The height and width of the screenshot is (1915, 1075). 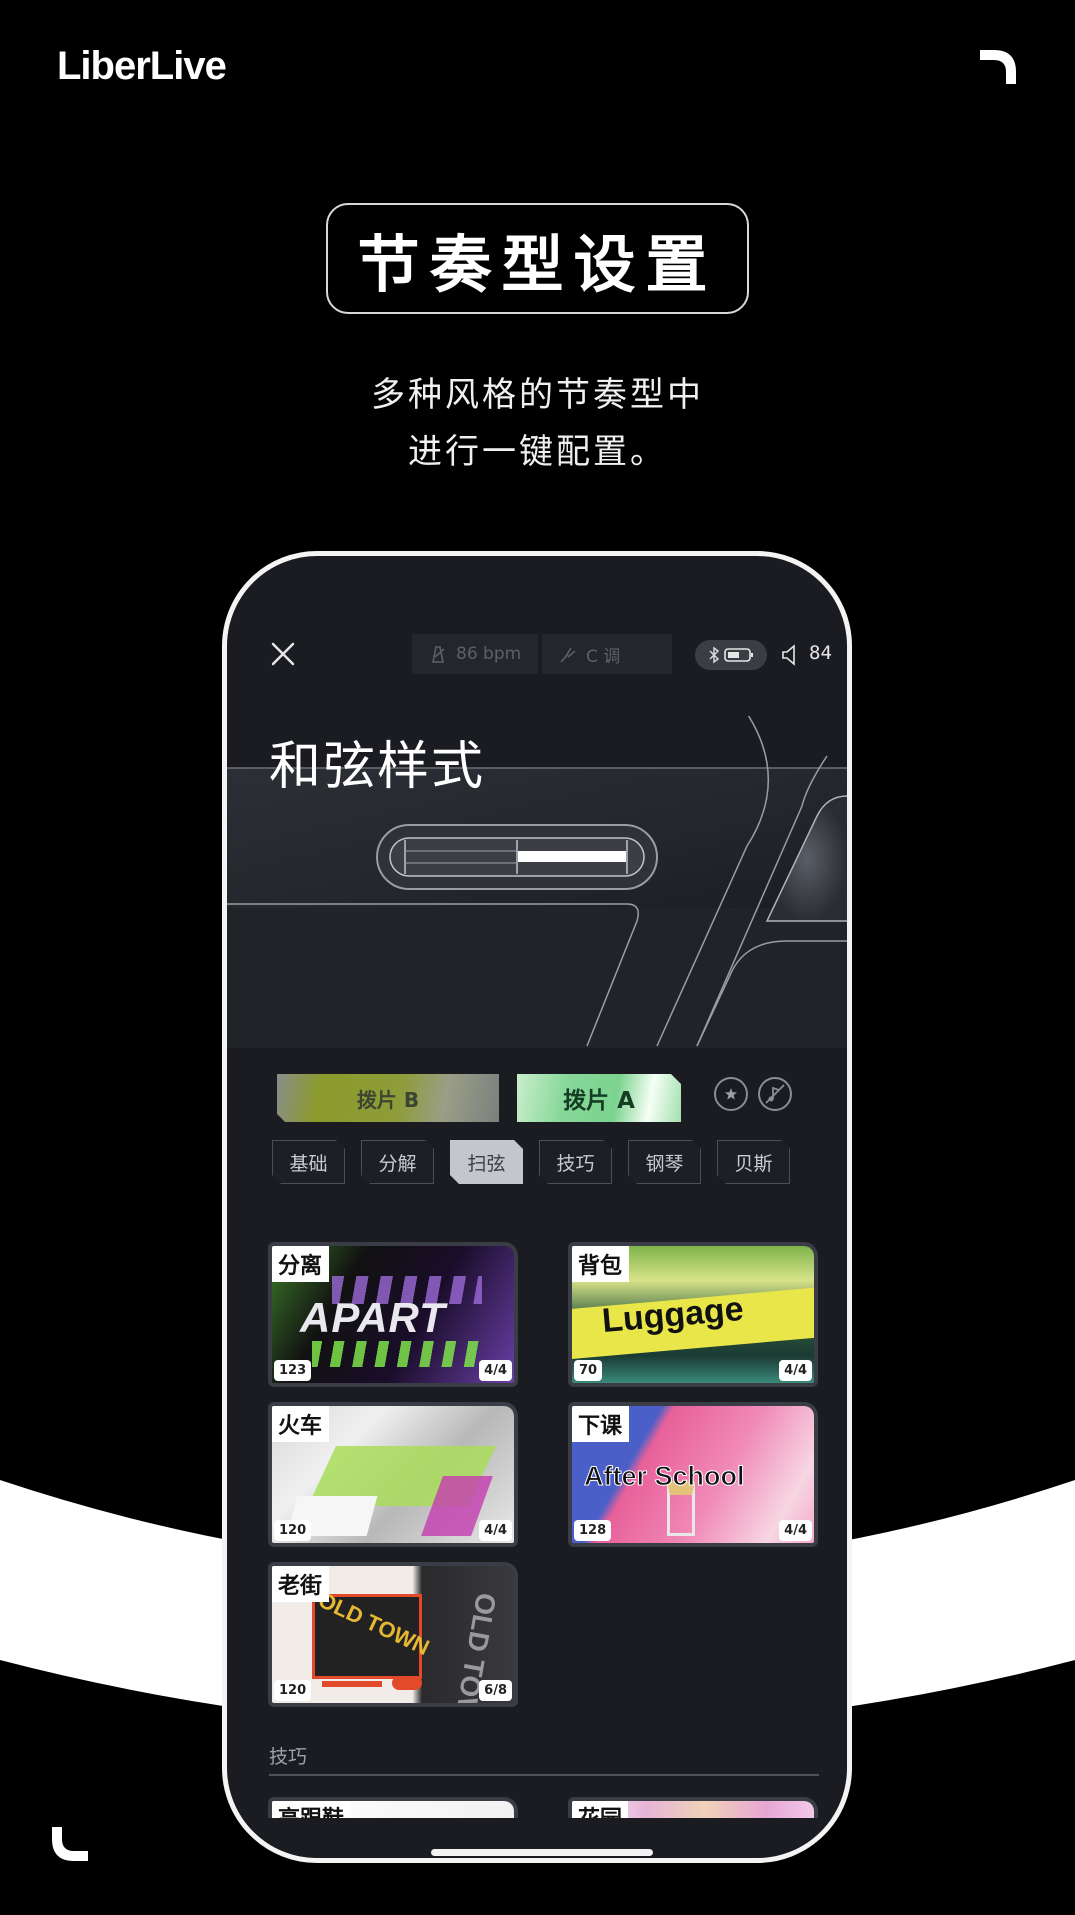 I want to click on bluetooth-icon, so click(x=714, y=655).